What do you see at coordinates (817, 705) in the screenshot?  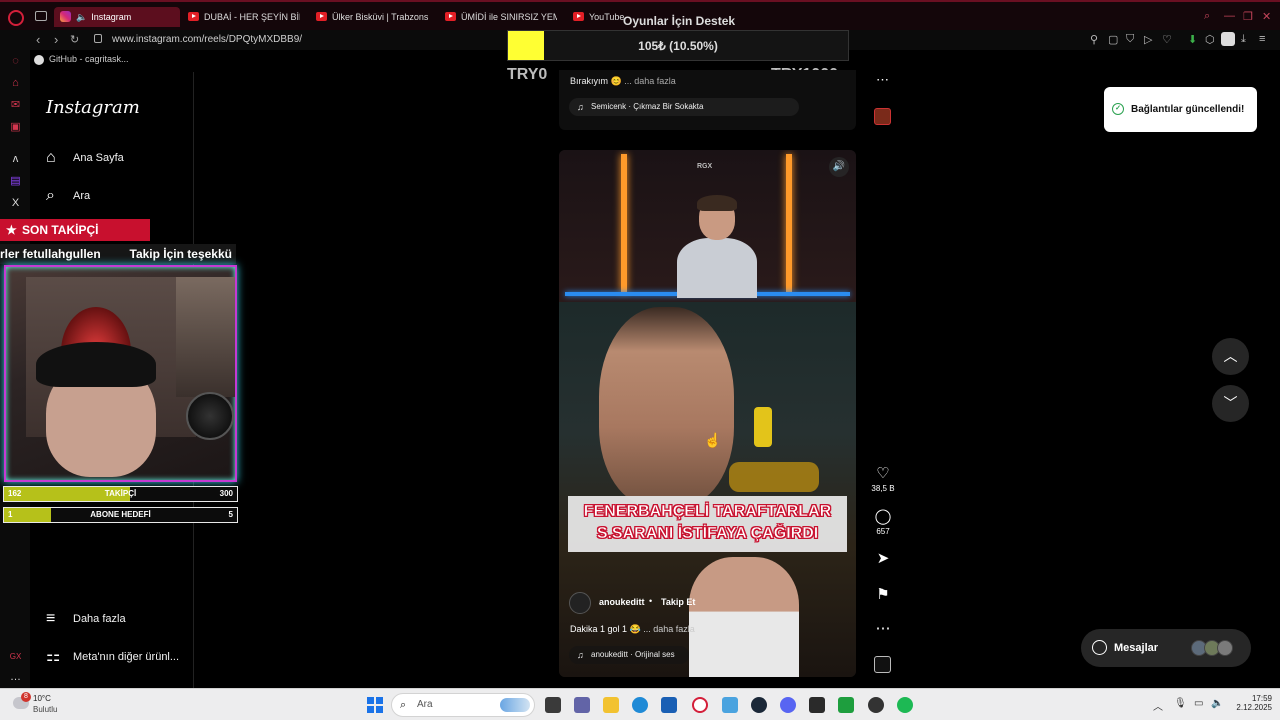 I see `epic-games-icon` at bounding box center [817, 705].